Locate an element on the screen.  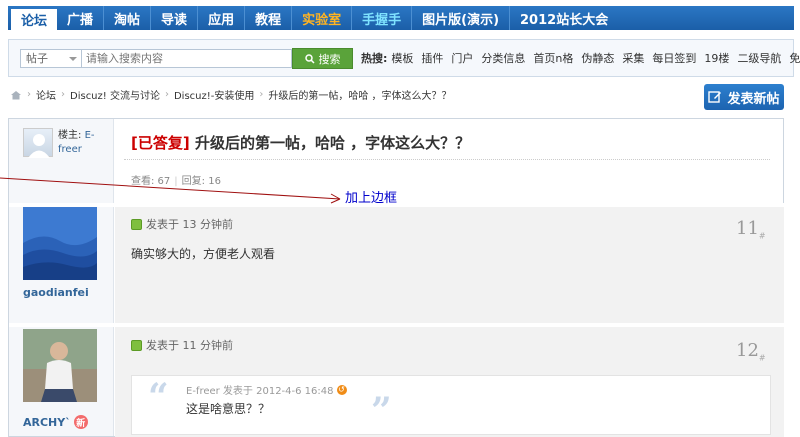
thread-title: [已答复] 升级后的第一帖，哈哈 ，字体这么大？？ is located at coordinates (300, 142).